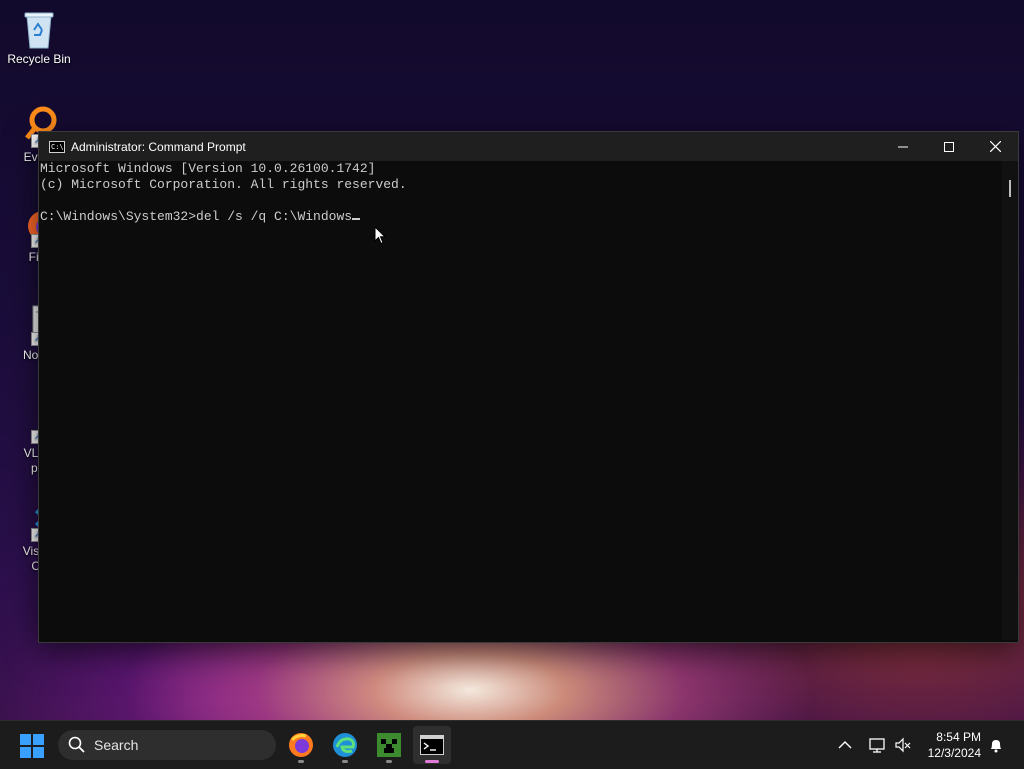  Describe the element at coordinates (76, 744) in the screenshot. I see `search-icon` at that location.